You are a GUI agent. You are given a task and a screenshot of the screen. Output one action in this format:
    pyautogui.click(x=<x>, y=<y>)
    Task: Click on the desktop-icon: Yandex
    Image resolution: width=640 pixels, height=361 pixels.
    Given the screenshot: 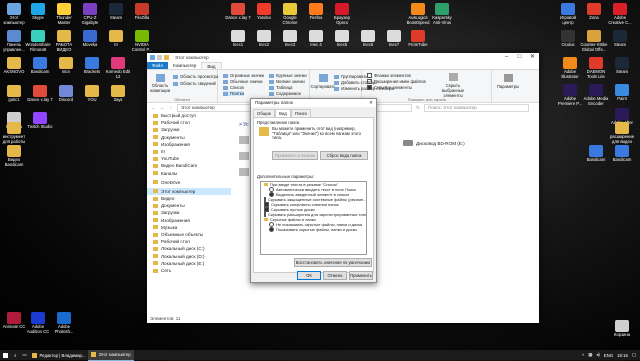 What is the action you would take?
    pyautogui.click(x=264, y=12)
    